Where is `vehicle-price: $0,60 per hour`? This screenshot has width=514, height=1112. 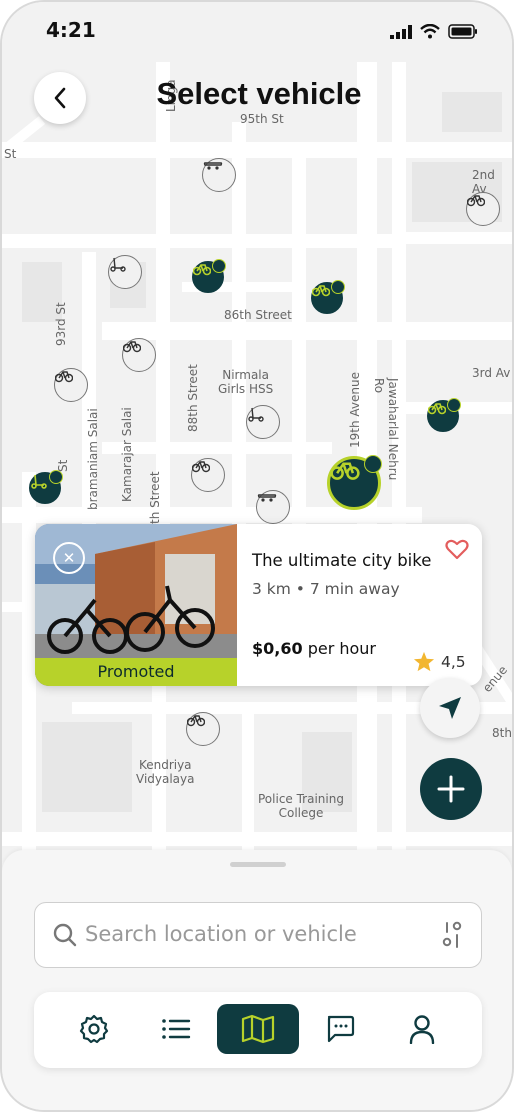 vehicle-price: $0,60 per hour is located at coordinates (314, 648).